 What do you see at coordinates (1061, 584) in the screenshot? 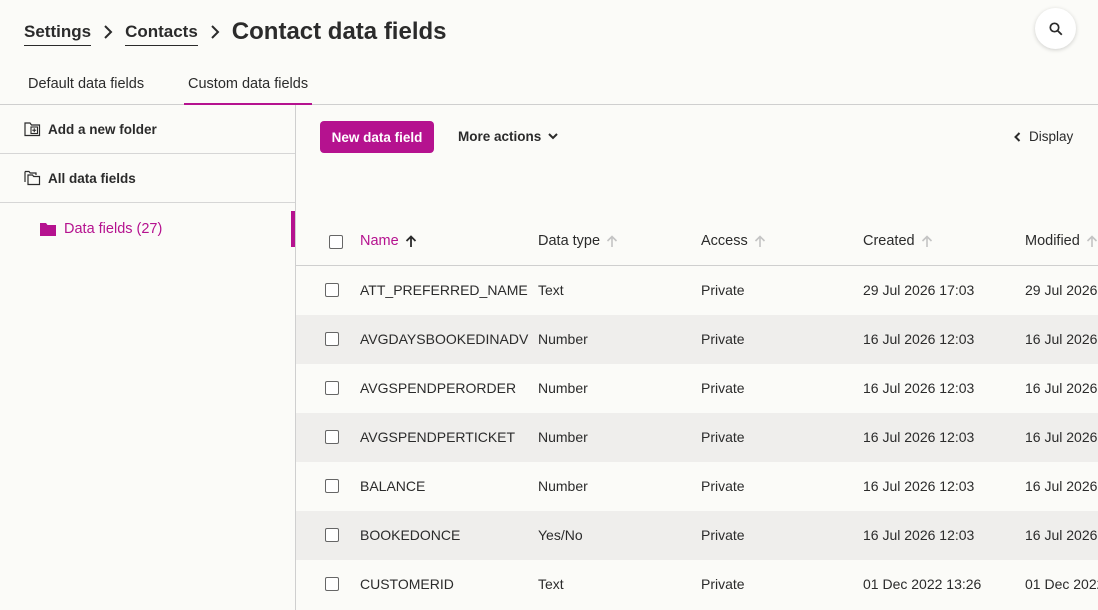
I see `cell-modified: 01 Dec 2022` at bounding box center [1061, 584].